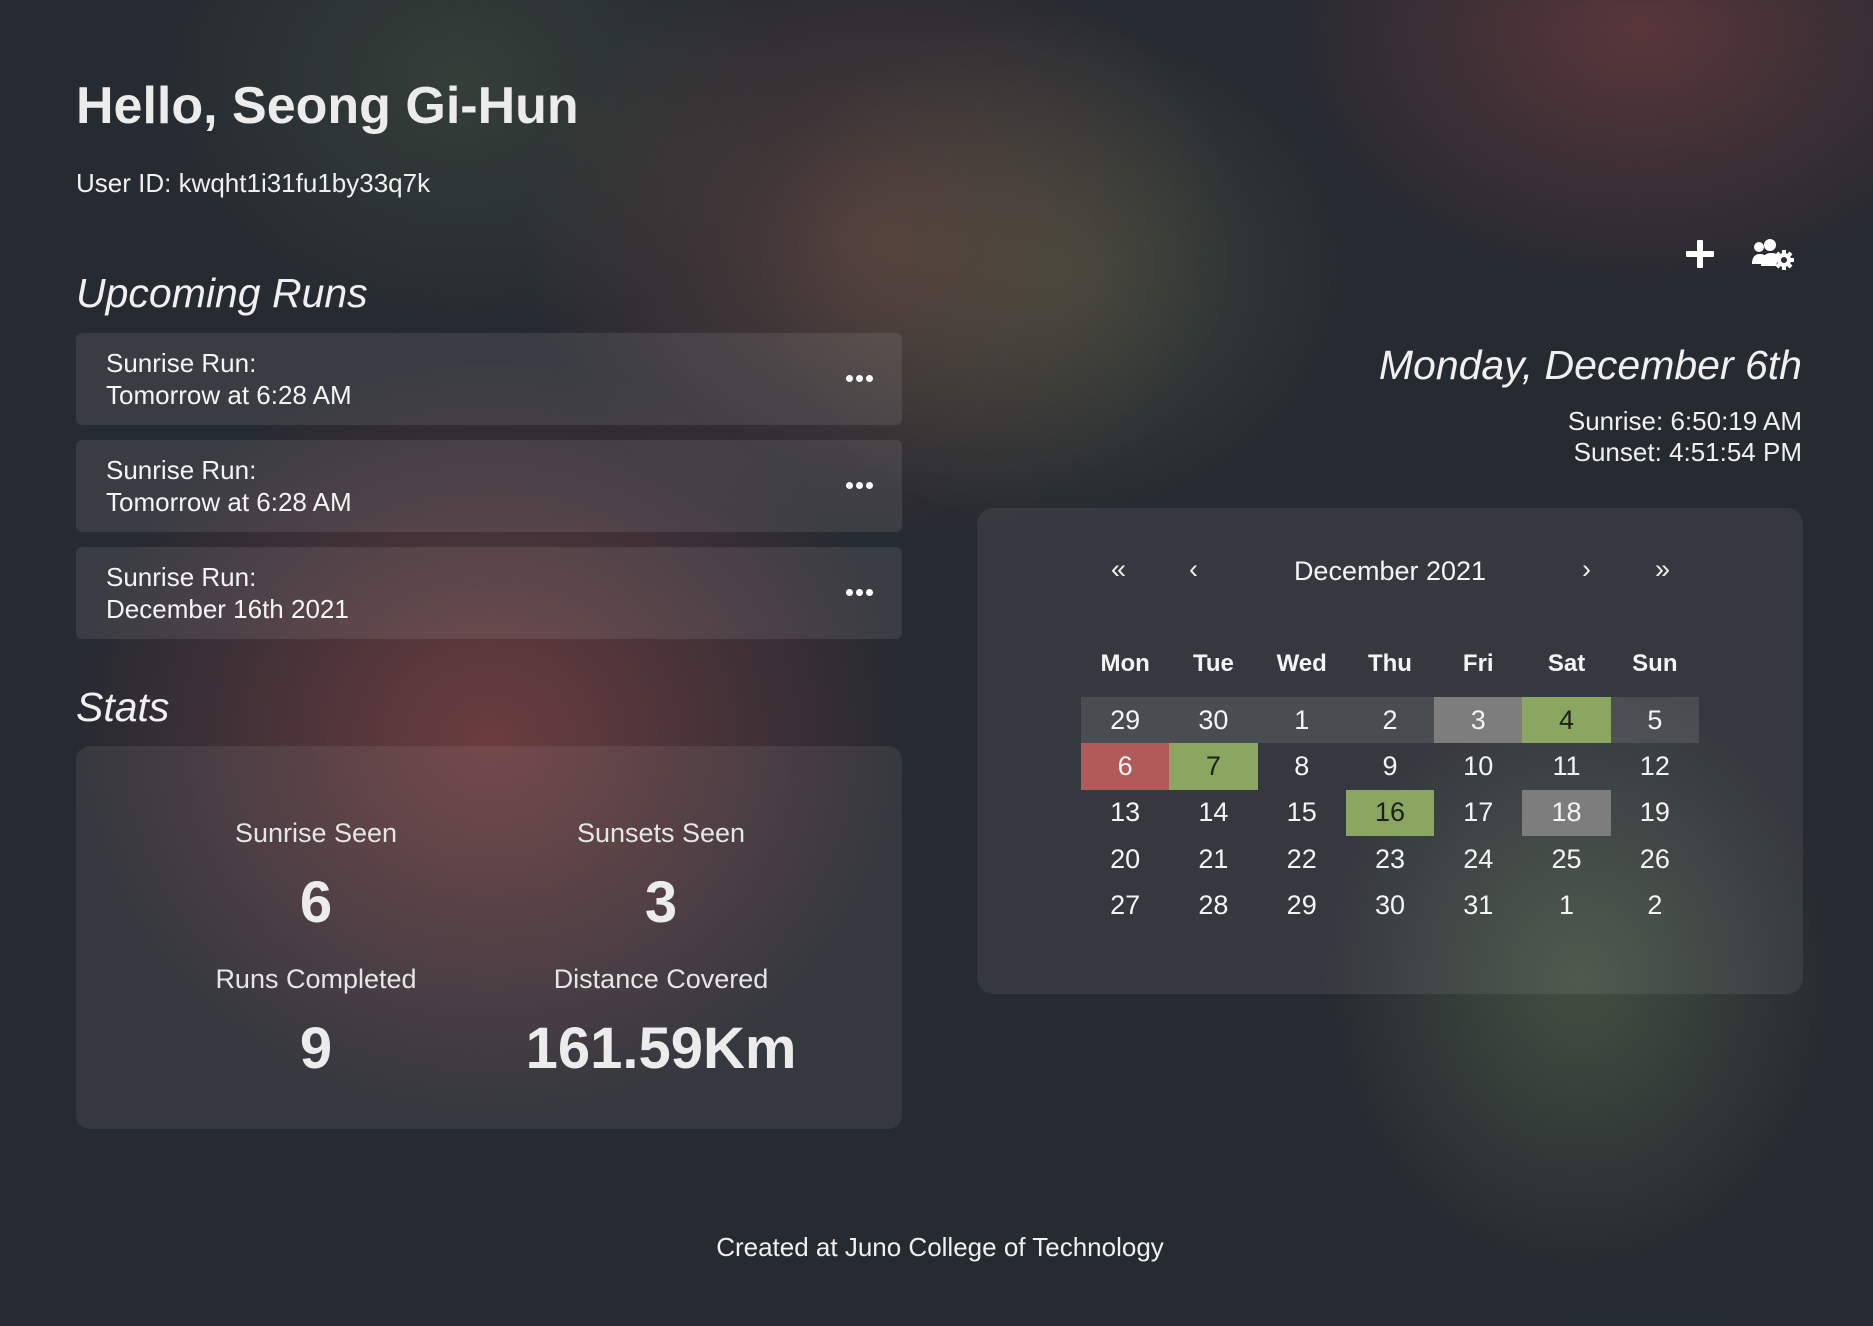 The image size is (1873, 1326). Describe the element at coordinates (661, 979) in the screenshot. I see `stat-label: Distance Covered` at that location.